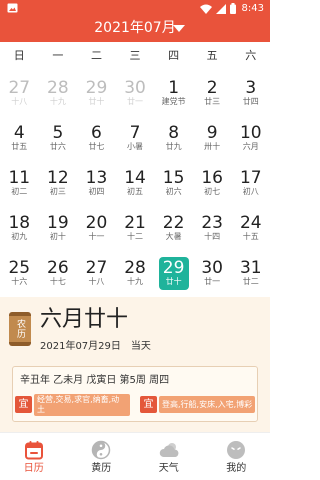 This screenshot has height=480, width=320. I want to click on day-number: 14, so click(135, 178).